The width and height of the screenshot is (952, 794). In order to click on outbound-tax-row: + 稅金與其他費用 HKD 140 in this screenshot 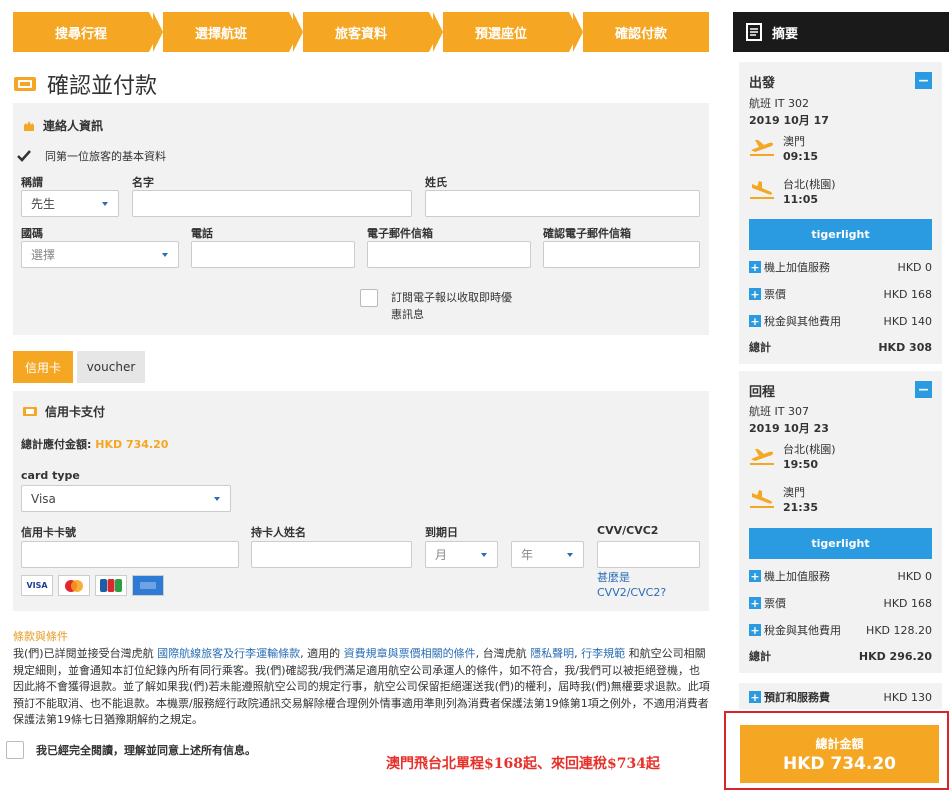, I will do `click(840, 321)`.